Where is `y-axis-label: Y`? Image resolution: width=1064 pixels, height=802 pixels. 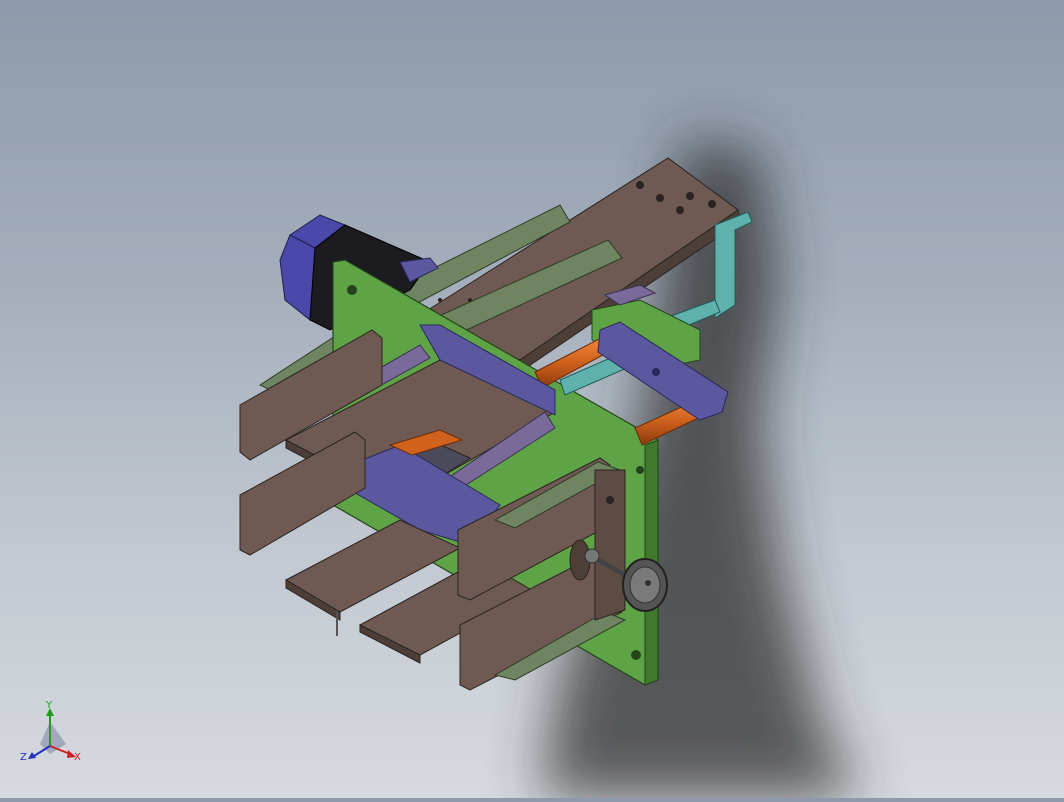 y-axis-label: Y is located at coordinates (49, 705).